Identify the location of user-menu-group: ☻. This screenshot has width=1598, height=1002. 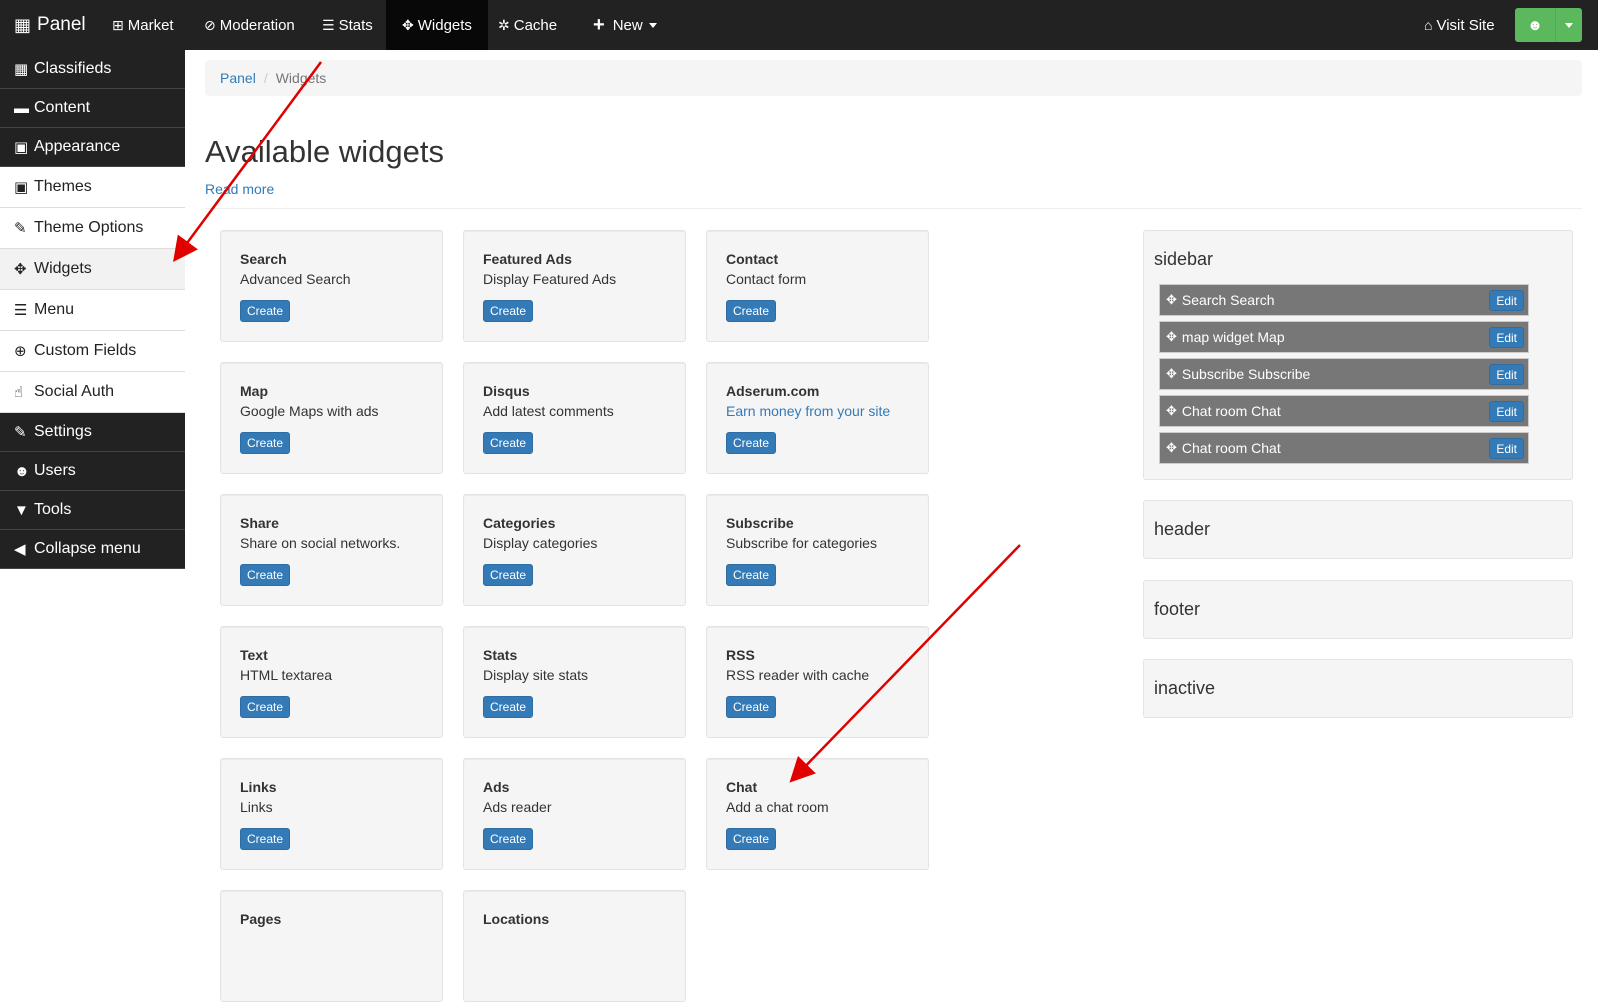
(1548, 25).